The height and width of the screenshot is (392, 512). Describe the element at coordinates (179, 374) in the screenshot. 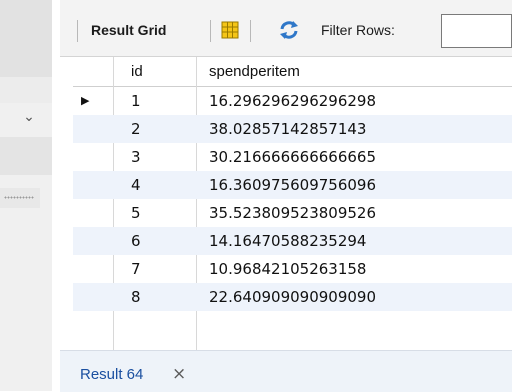

I see `close-icon: ×` at that location.